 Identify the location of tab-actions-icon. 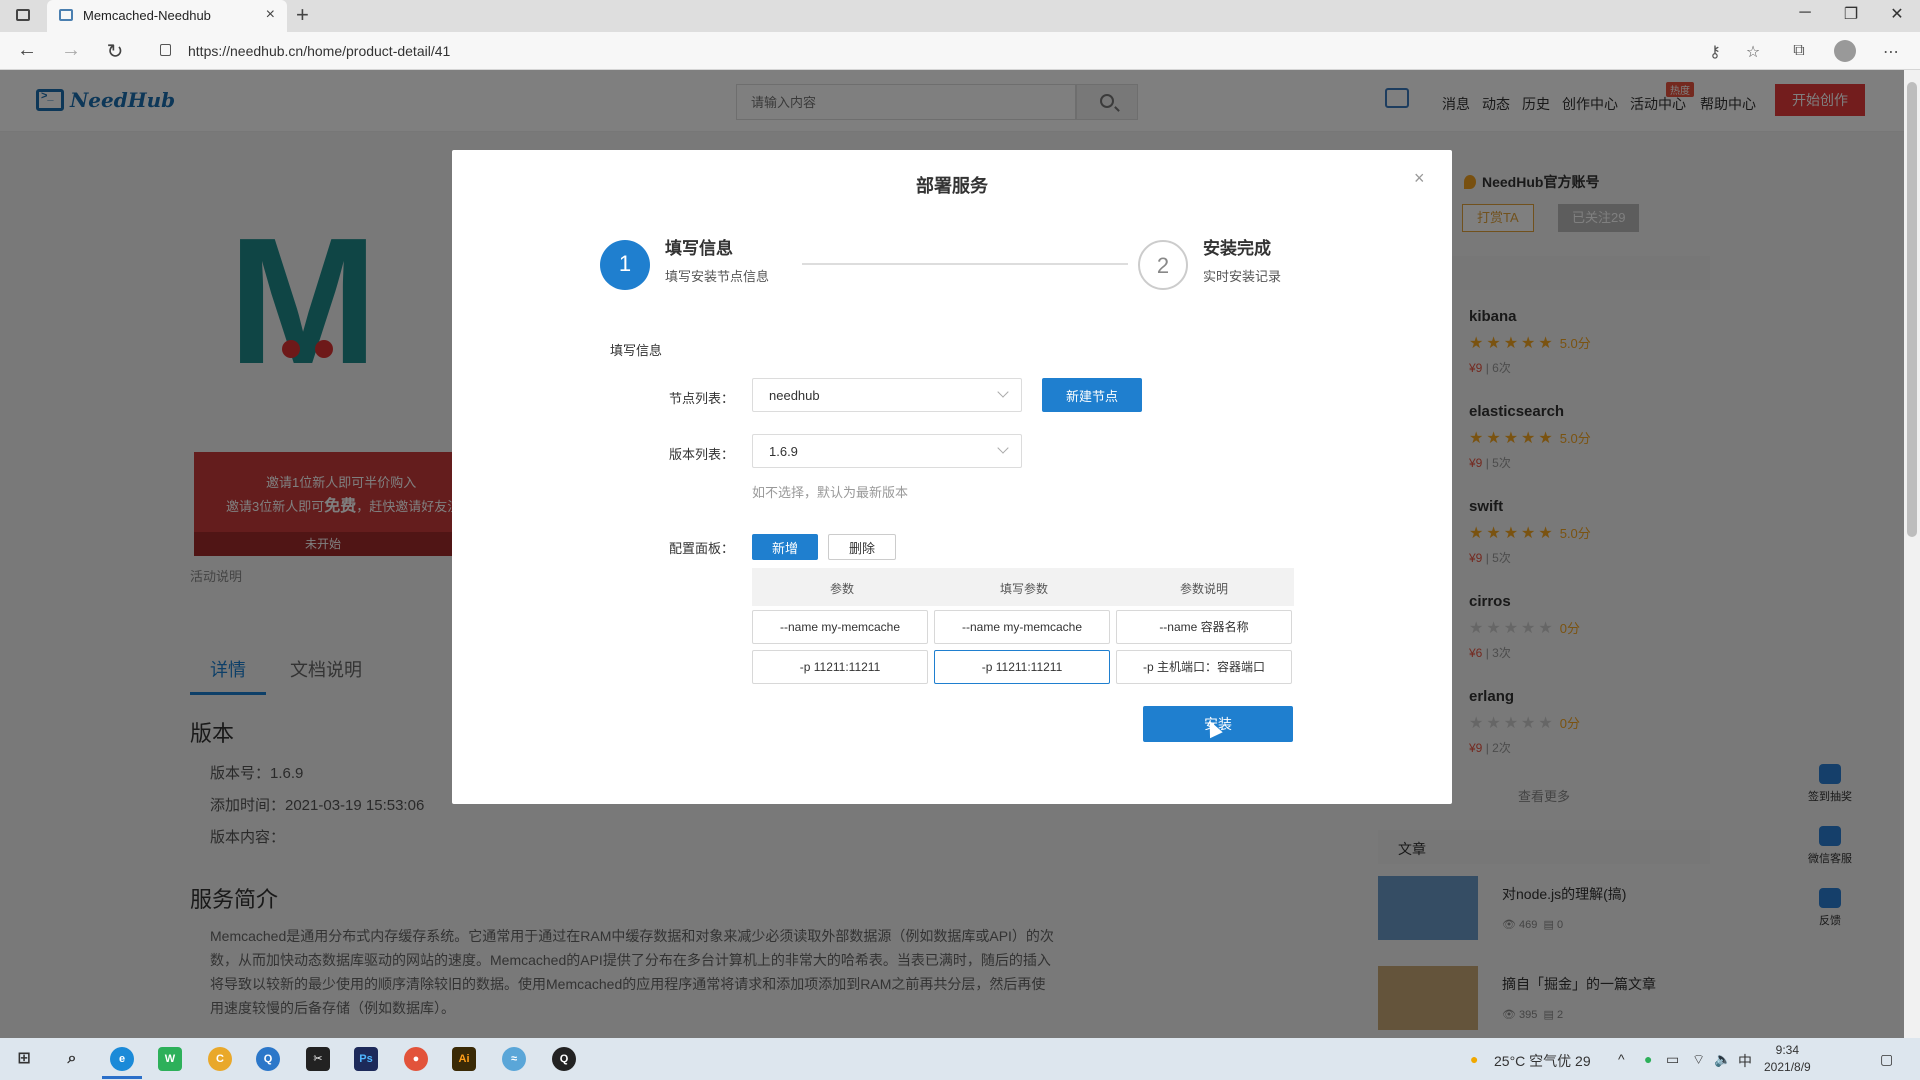
(23, 15).